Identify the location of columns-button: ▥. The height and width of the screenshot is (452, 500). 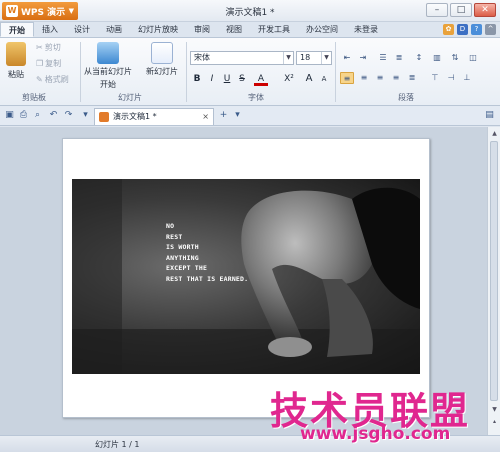
(437, 58).